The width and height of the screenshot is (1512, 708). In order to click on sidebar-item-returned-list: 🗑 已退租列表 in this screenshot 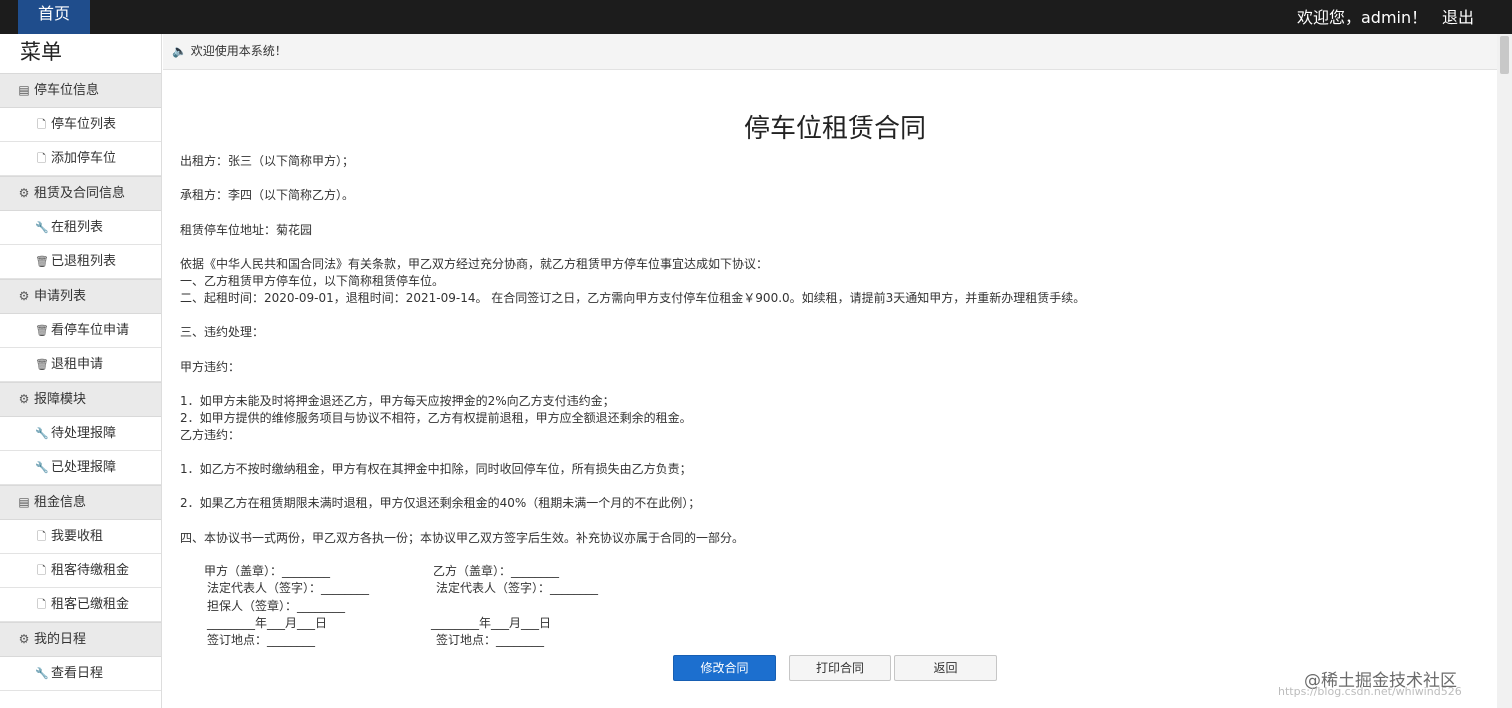, I will do `click(80, 262)`.